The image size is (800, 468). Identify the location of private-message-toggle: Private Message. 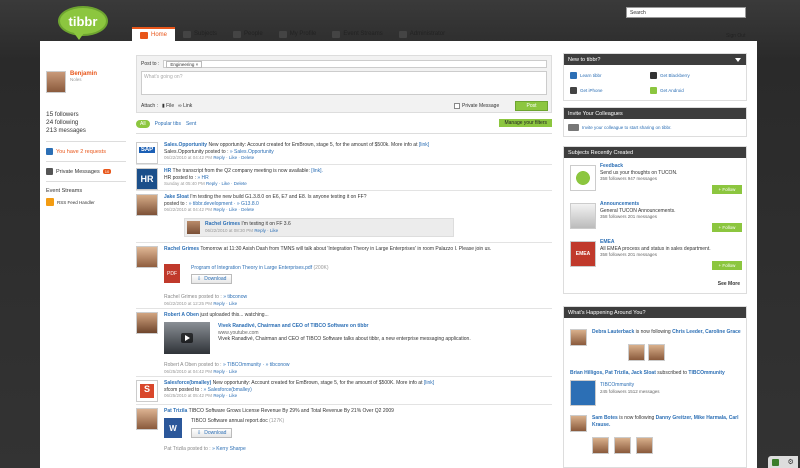
(476, 106).